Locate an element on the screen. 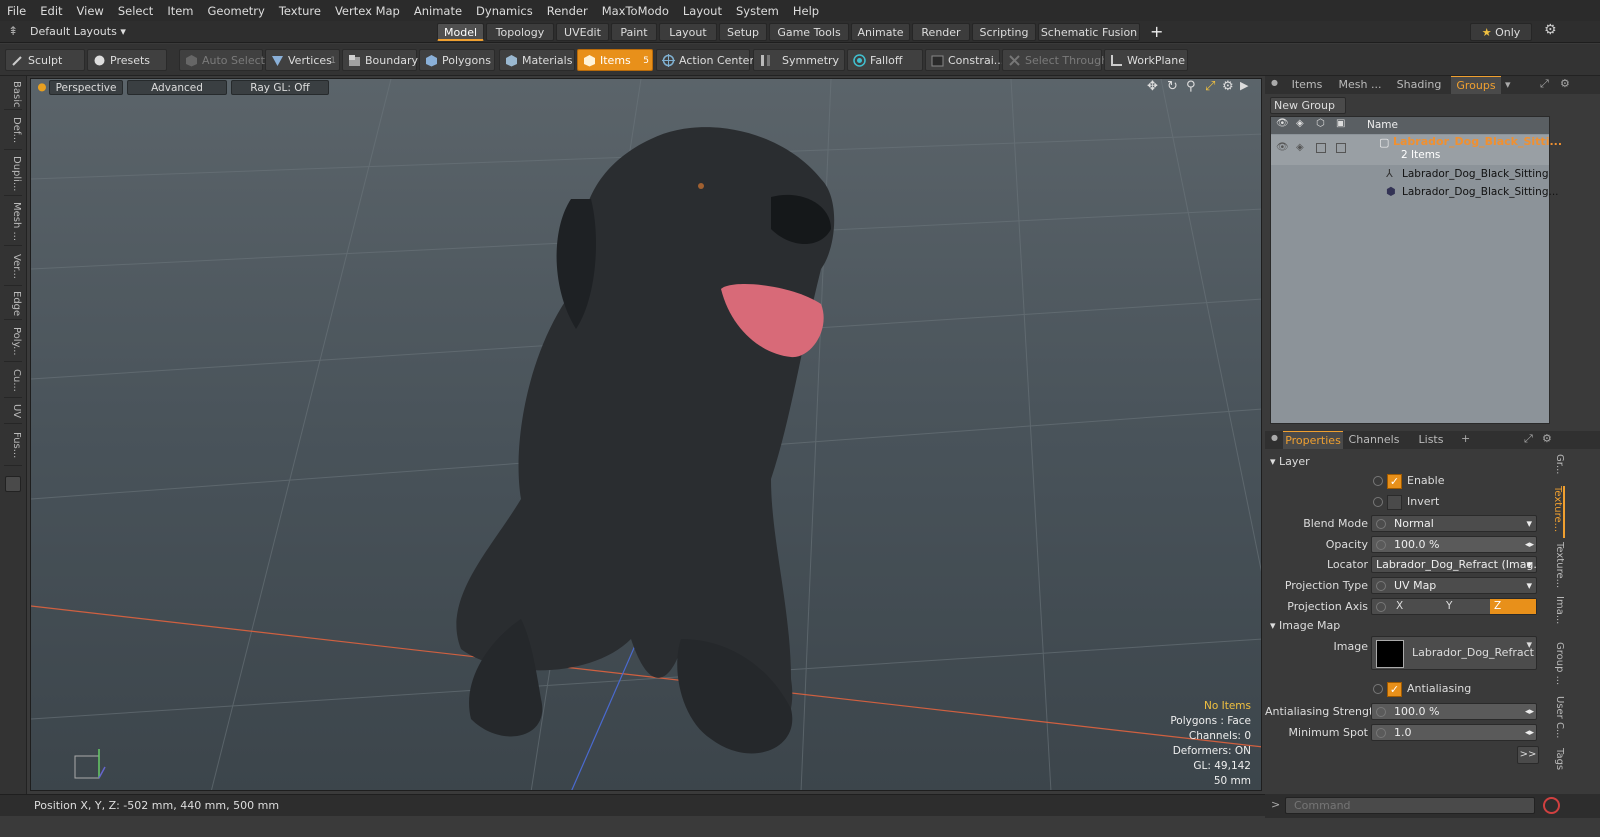  properties-expand-icon: ⤢ is located at coordinates (1528, 439).